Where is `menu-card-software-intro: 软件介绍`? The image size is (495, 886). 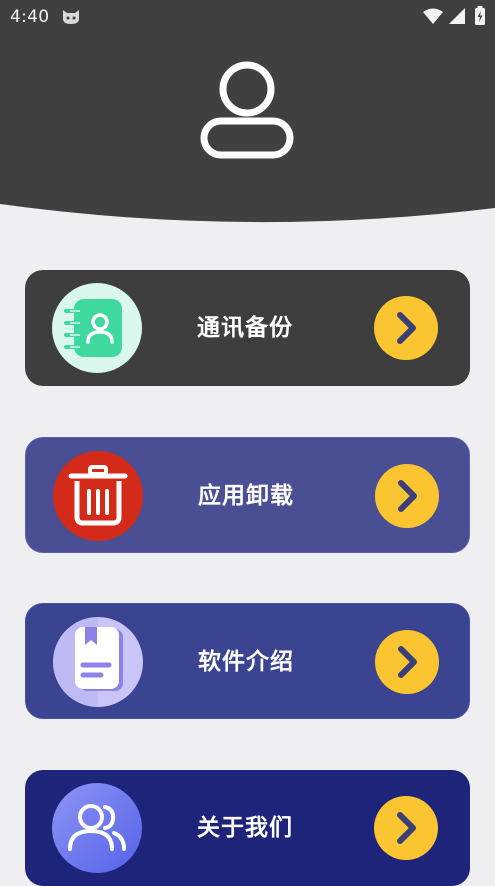 menu-card-software-intro: 软件介绍 is located at coordinates (247, 661).